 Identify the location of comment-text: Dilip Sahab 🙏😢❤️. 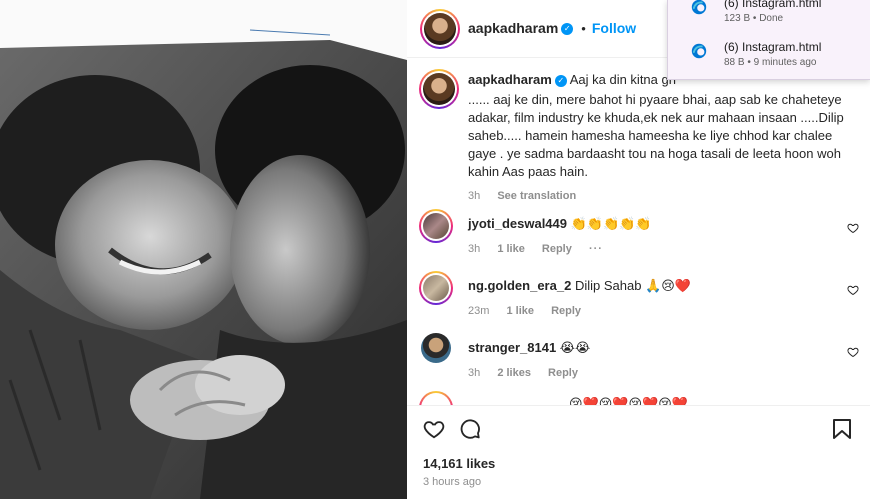
(632, 285).